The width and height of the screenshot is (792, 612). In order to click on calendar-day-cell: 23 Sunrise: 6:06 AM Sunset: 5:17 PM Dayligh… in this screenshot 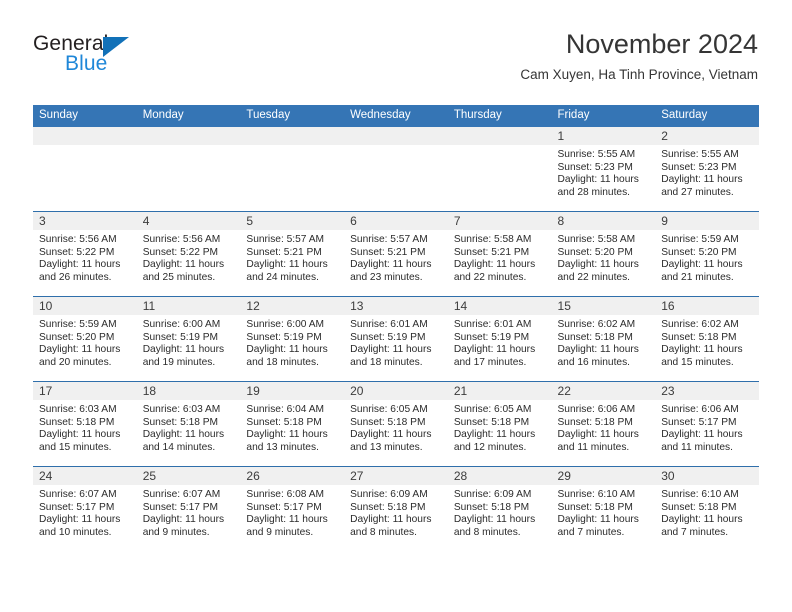, I will do `click(707, 424)`.